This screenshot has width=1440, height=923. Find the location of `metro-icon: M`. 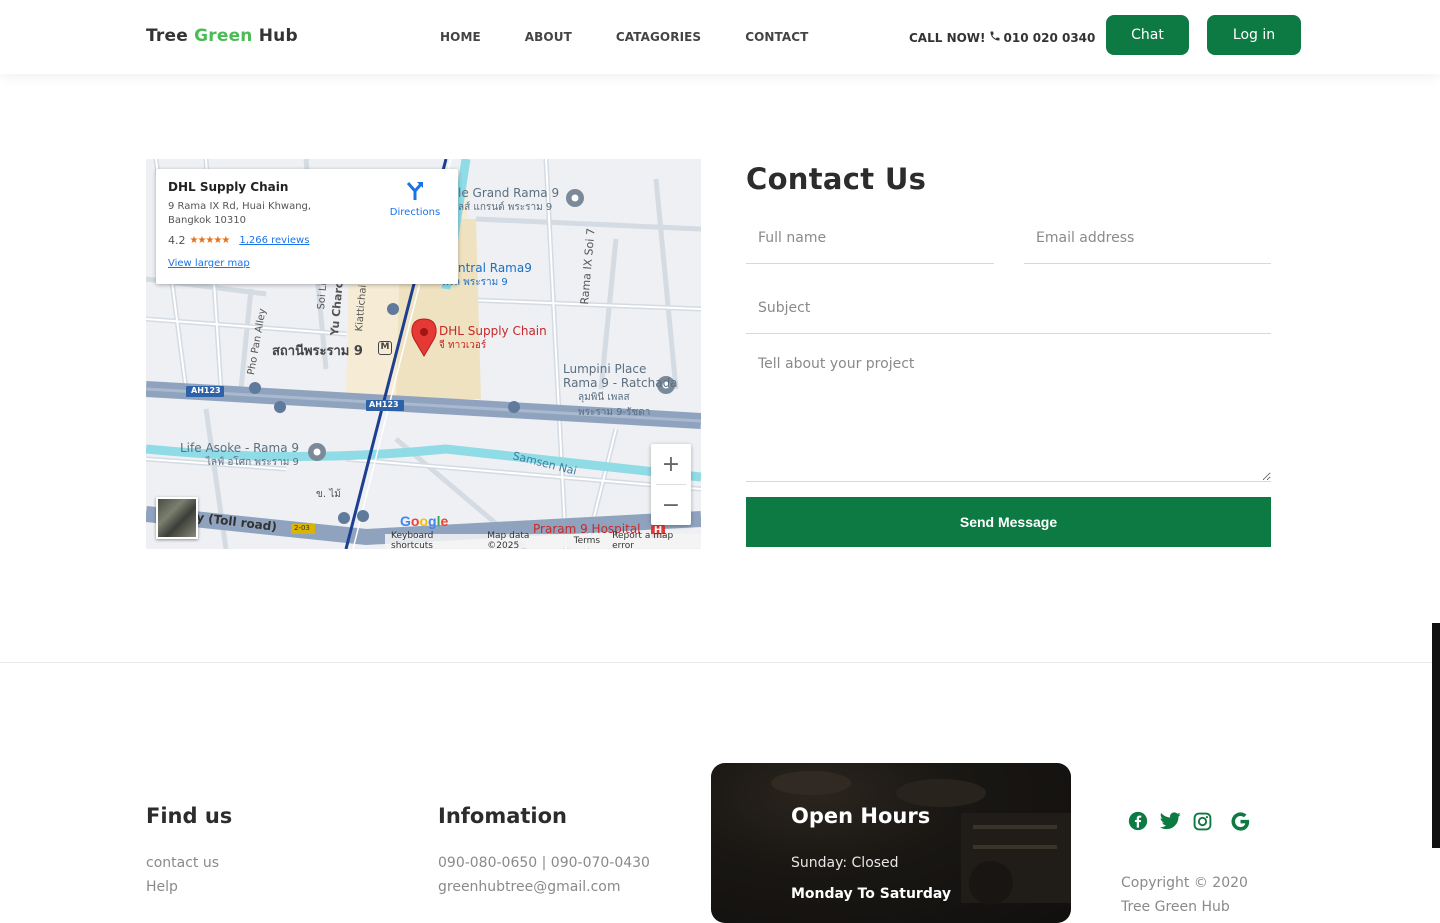

metro-icon: M is located at coordinates (385, 348).